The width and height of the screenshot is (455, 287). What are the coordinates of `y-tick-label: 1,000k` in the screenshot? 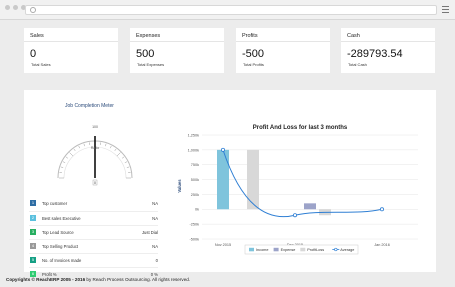 It's located at (194, 150).